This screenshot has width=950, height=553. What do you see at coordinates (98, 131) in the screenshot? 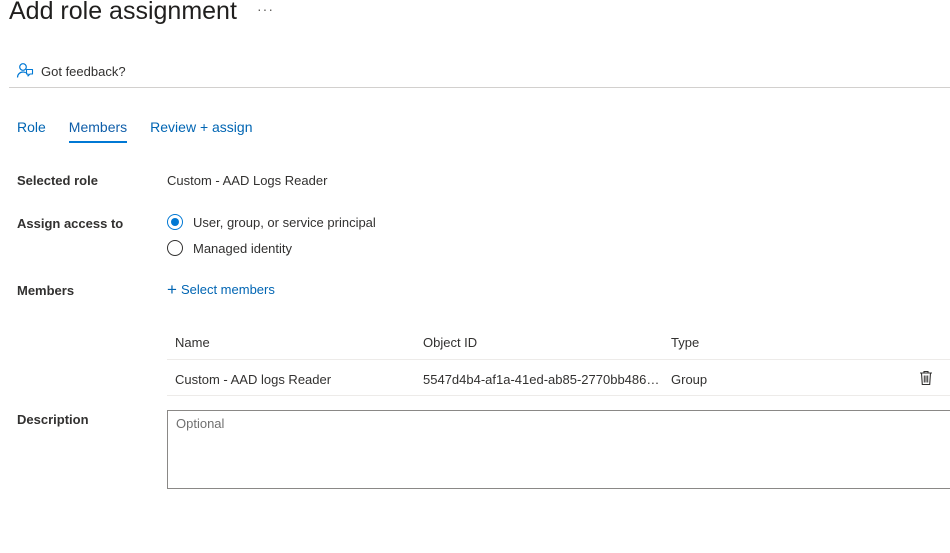
I see `tab-members: Members` at bounding box center [98, 131].